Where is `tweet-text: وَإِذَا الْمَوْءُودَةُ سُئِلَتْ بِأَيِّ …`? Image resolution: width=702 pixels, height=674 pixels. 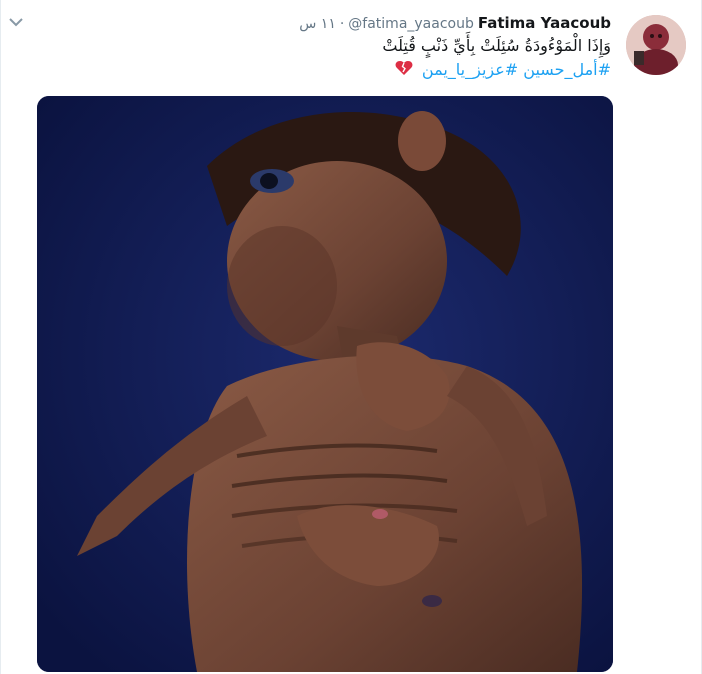 tweet-text: وَإِذَا الْمَوْءُودَةُ سُئِلَتْ بِأَيِّ … is located at coordinates (341, 58).